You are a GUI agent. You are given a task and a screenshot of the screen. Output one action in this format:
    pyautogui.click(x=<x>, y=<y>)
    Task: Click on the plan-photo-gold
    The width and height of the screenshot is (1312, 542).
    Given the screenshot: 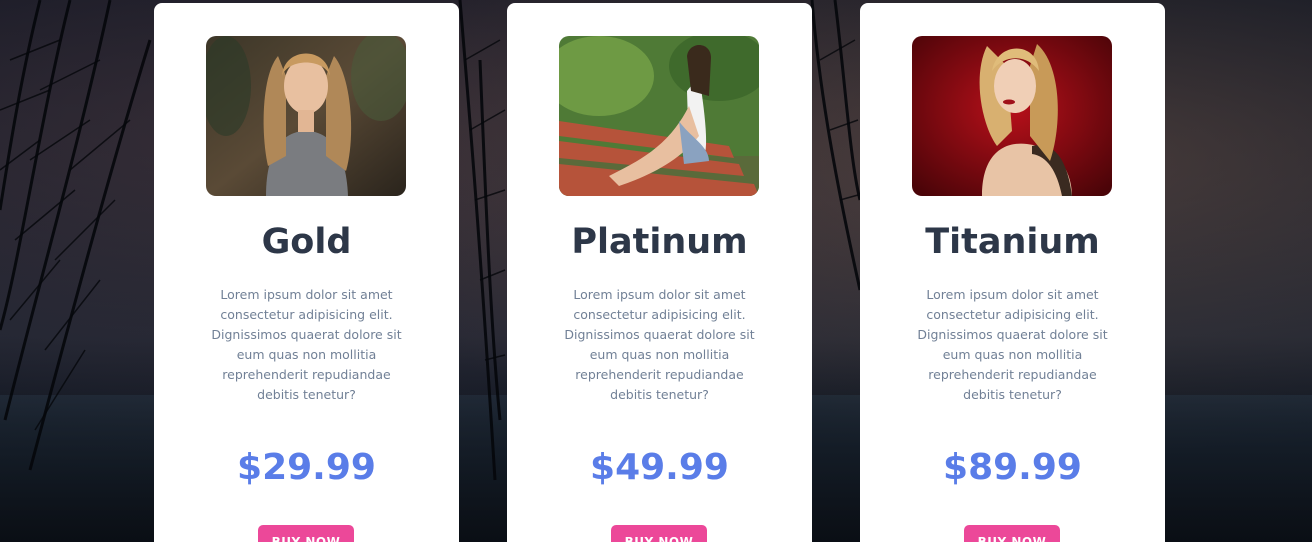 What is the action you would take?
    pyautogui.click(x=306, y=116)
    